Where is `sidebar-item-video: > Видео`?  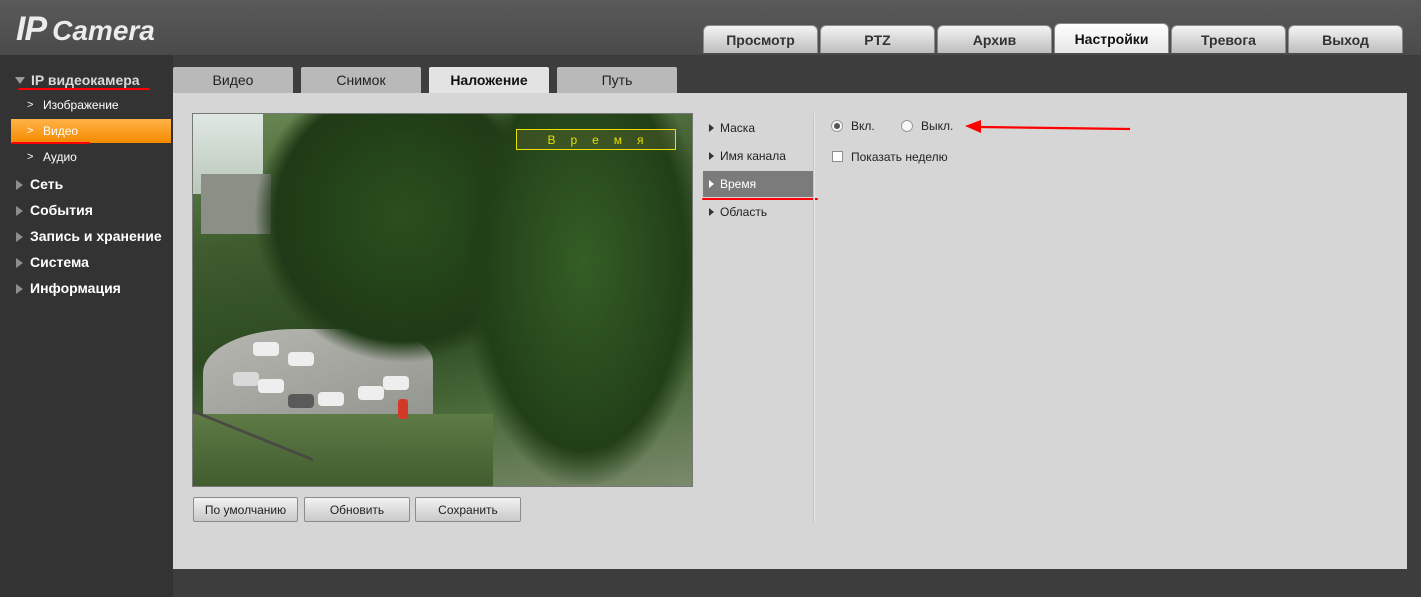
sidebar-item-video: > Видео is located at coordinates (91, 131).